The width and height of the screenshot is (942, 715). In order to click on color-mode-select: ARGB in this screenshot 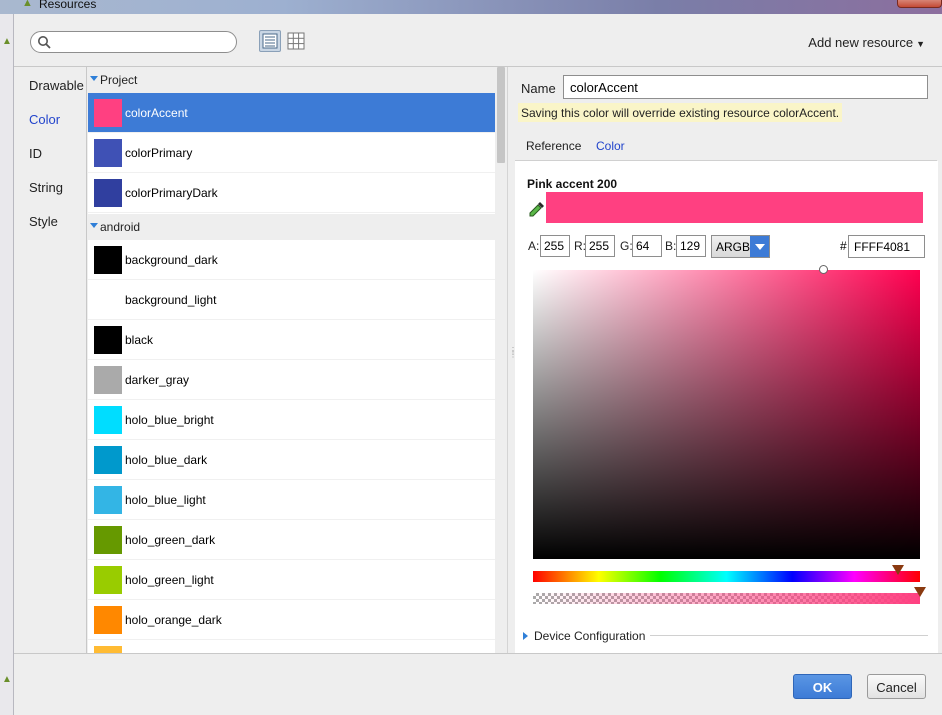, I will do `click(740, 246)`.